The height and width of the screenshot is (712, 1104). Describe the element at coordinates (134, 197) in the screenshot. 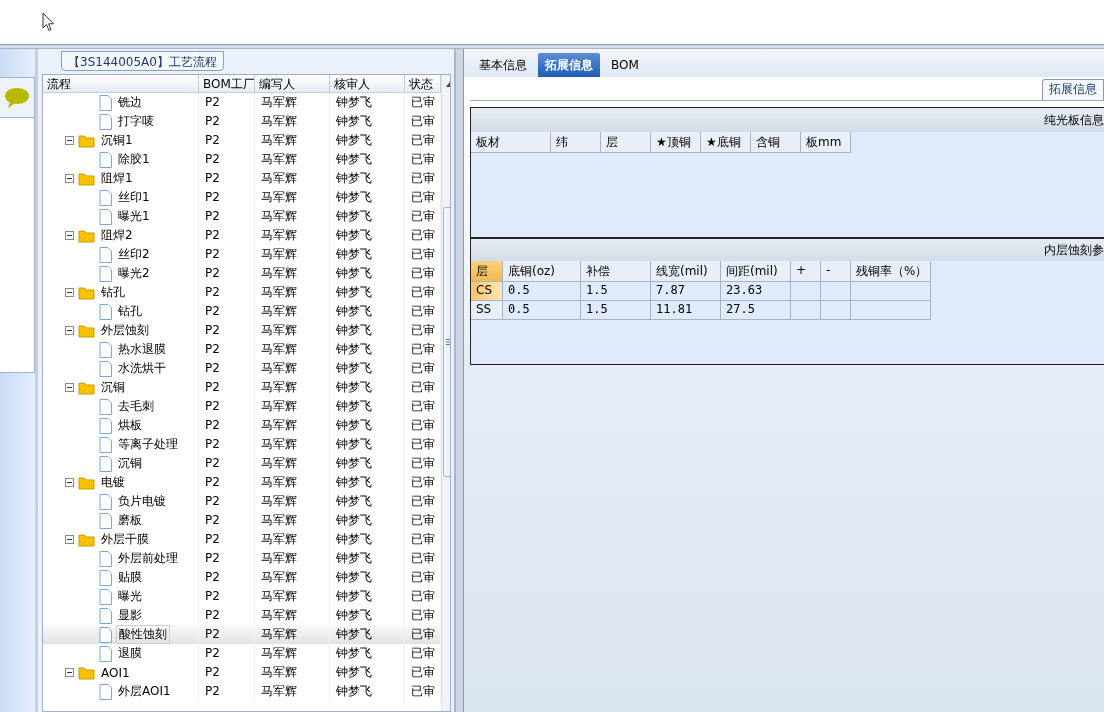

I see `step-name: 丝印1` at that location.